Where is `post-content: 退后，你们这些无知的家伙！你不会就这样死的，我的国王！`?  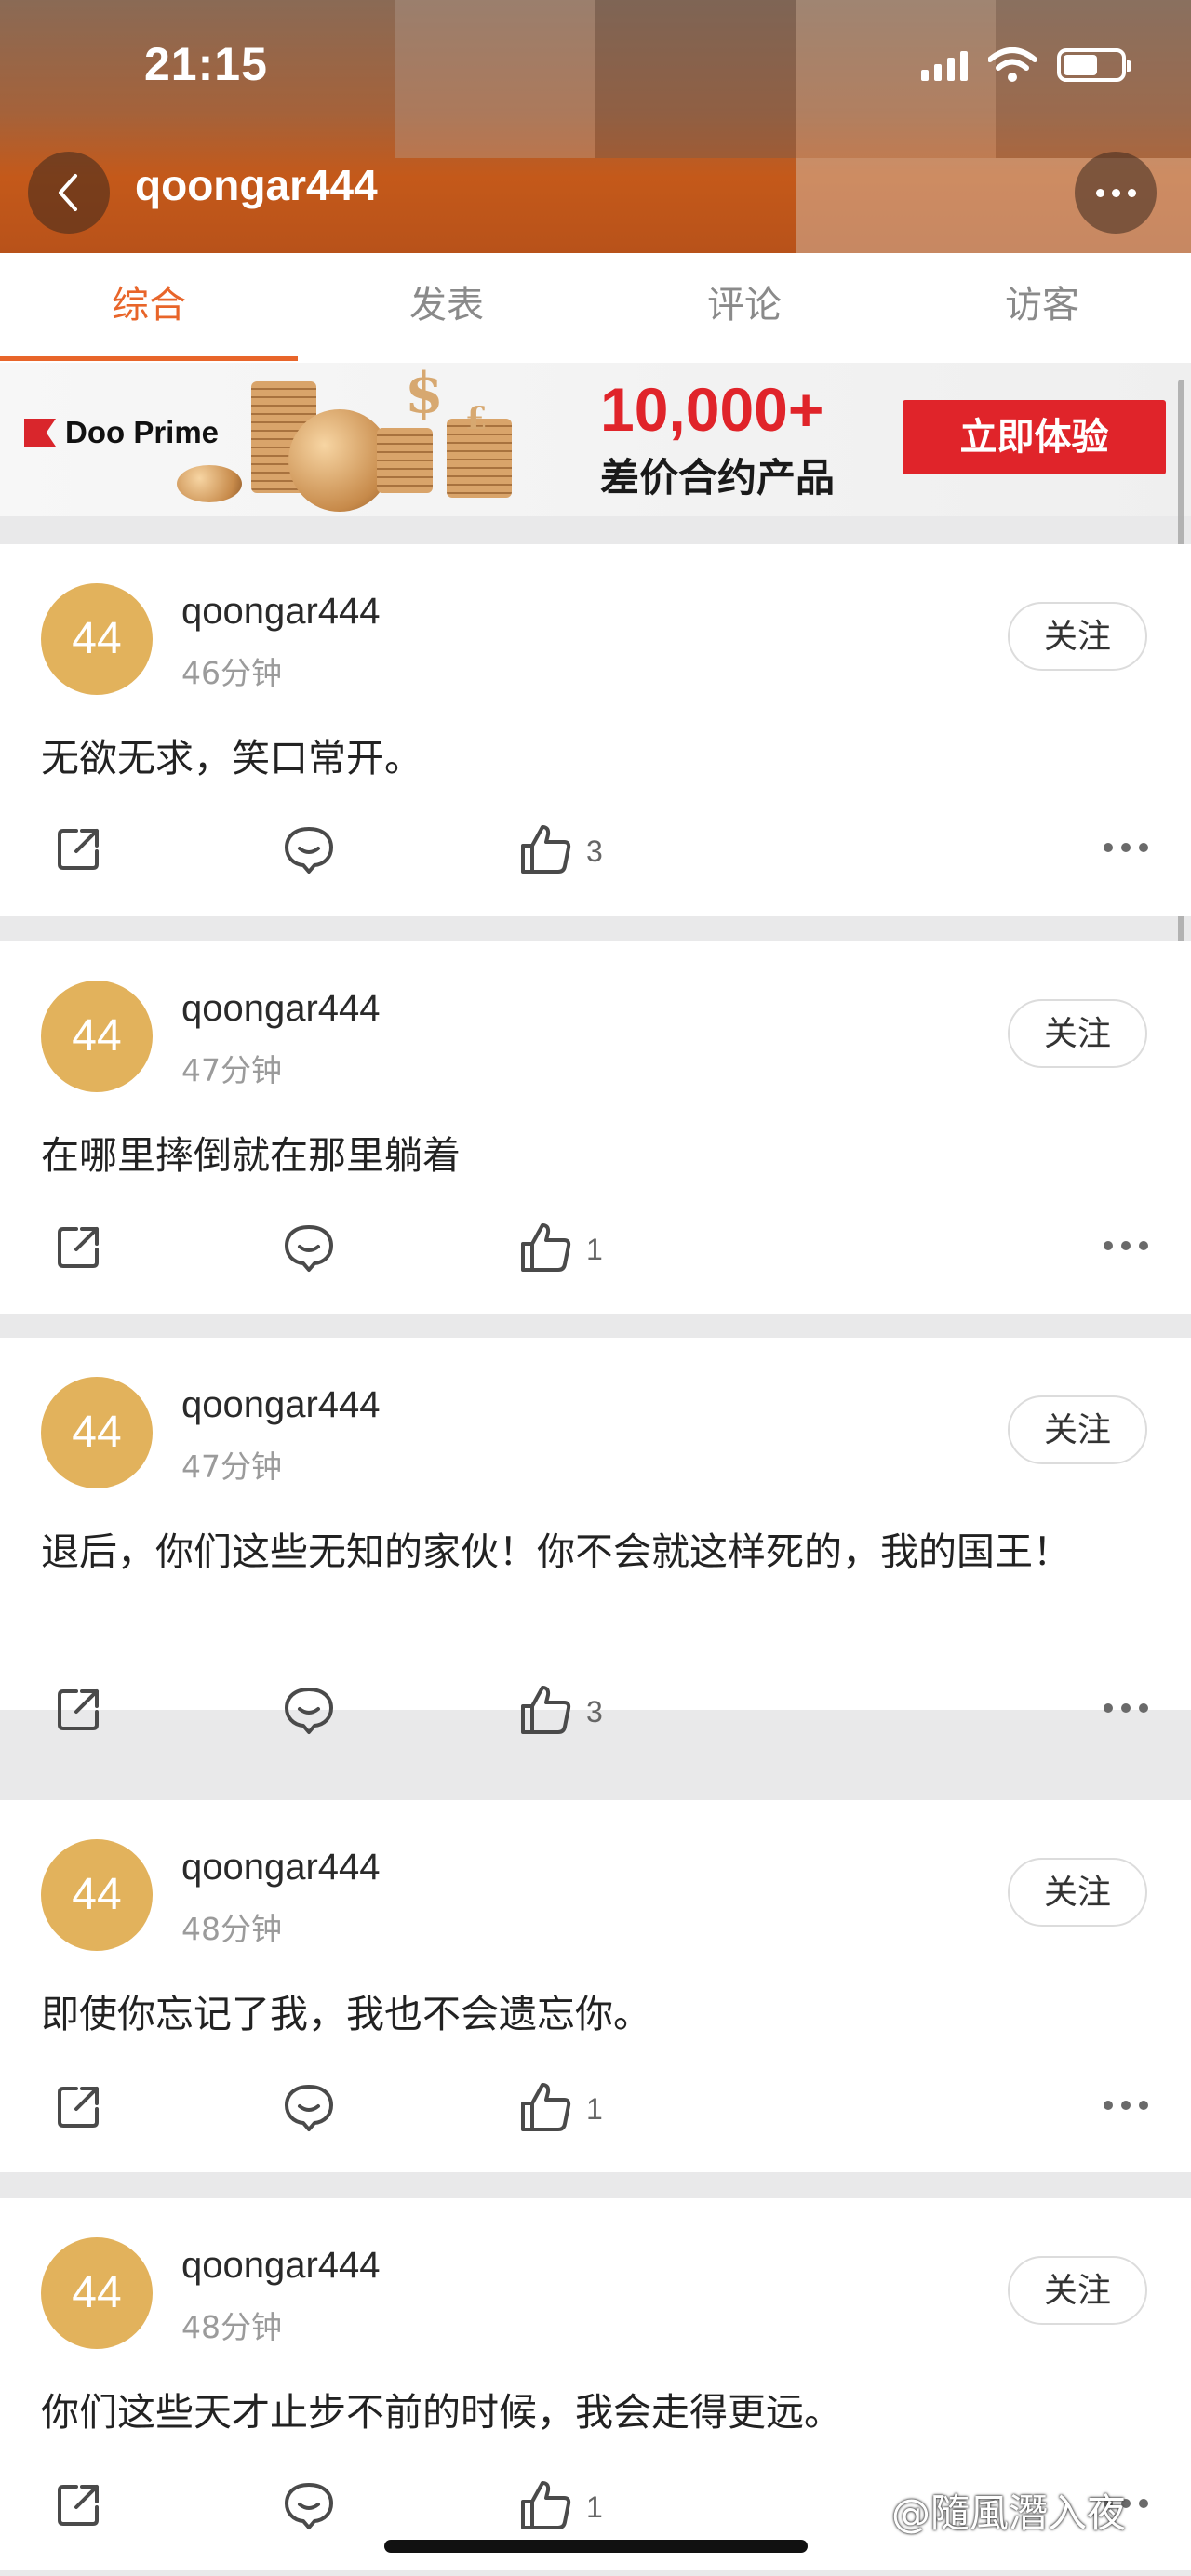 post-content: 退后，你们这些无知的家伙！你不会就这样死的，我的国王！ is located at coordinates (594, 1551).